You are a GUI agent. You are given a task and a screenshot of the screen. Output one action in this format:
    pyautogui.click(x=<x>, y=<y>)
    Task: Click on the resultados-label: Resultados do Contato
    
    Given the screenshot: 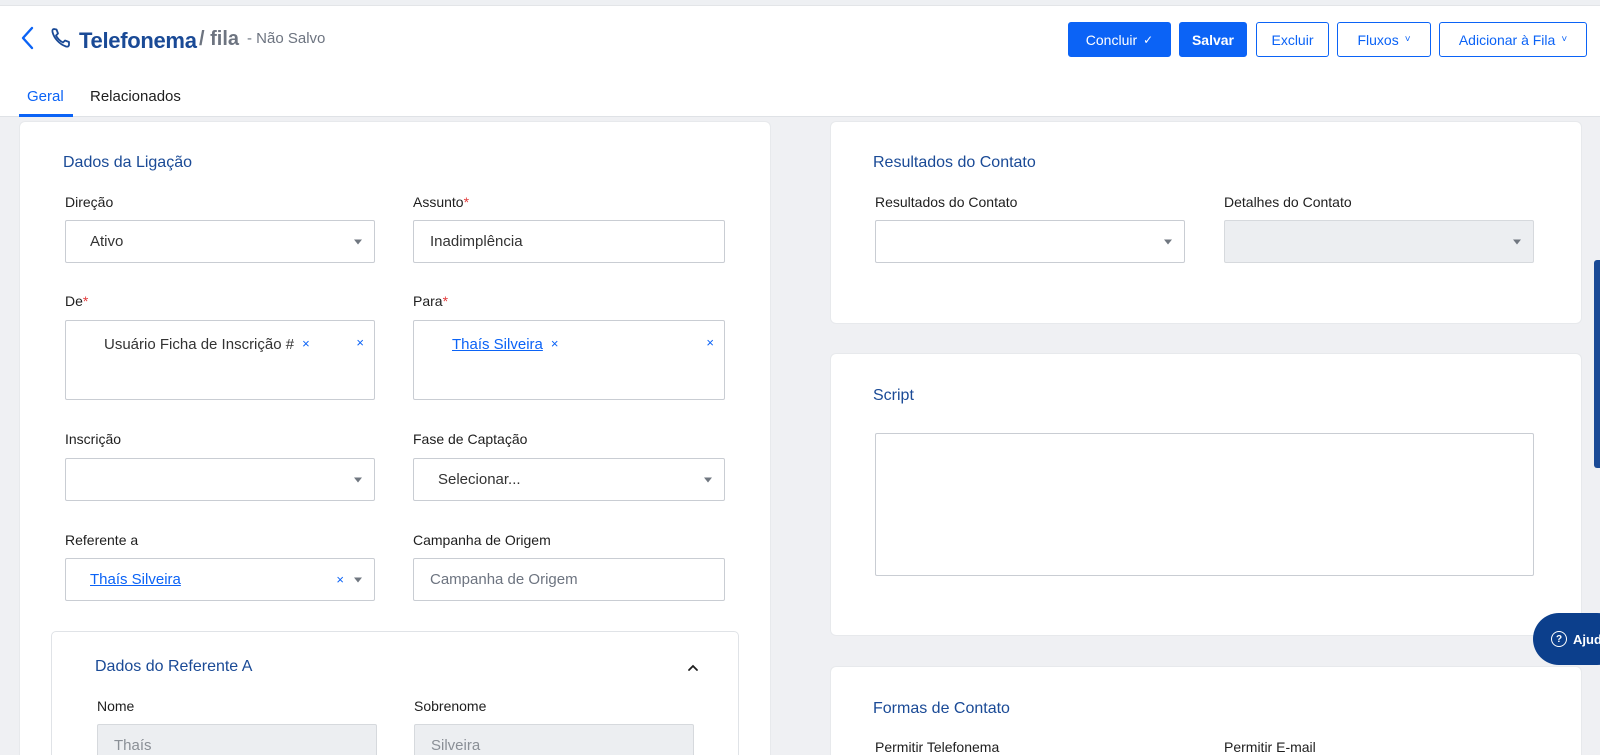 What is the action you would take?
    pyautogui.click(x=946, y=202)
    